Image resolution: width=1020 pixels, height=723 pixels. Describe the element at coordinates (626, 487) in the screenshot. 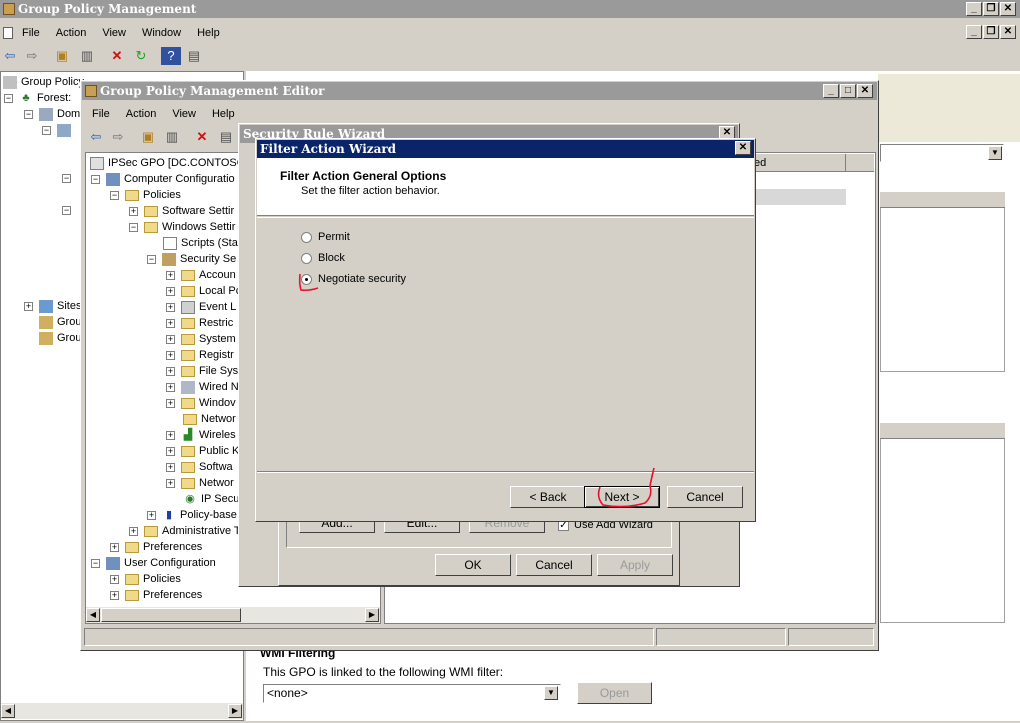

I see `annotation-mark-next` at that location.